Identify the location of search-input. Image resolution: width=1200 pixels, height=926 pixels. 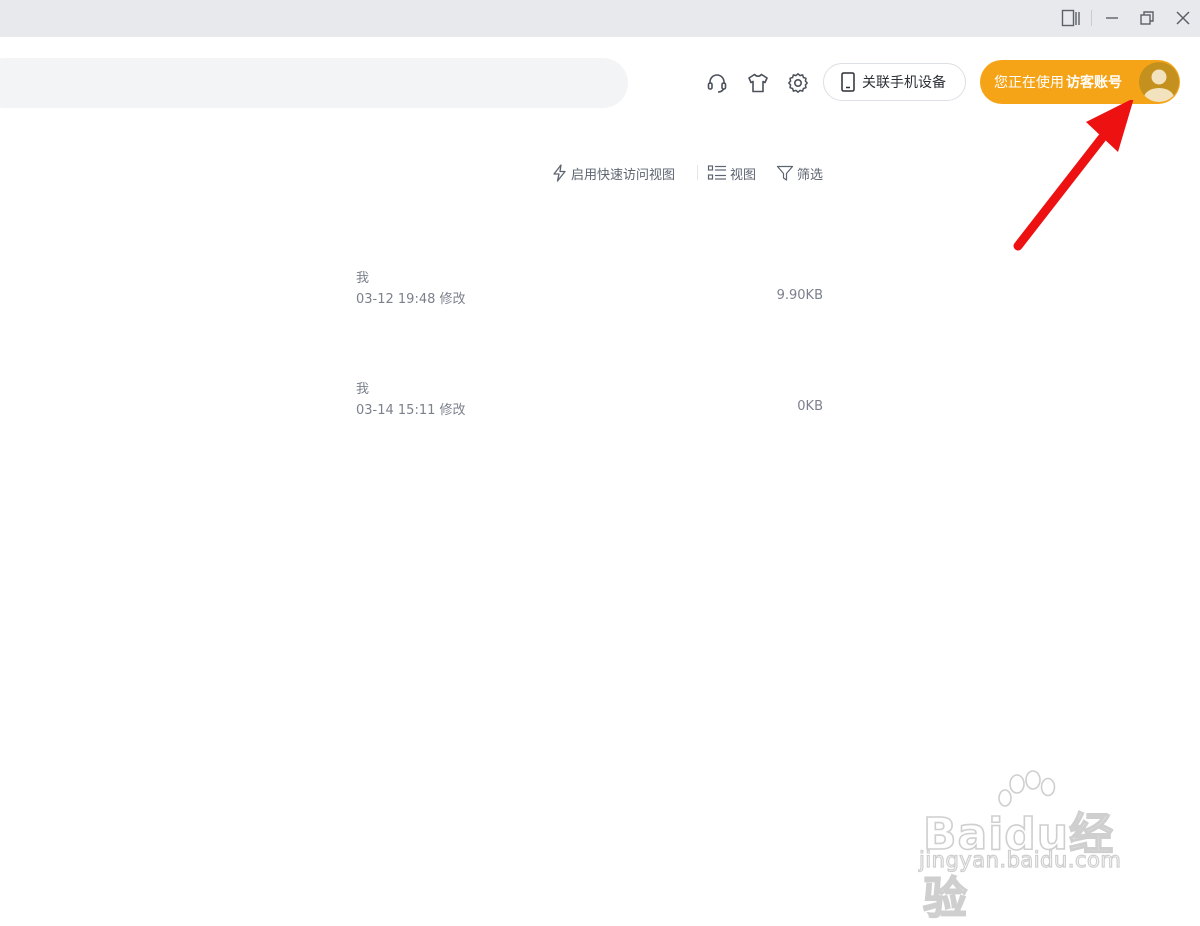
(314, 83).